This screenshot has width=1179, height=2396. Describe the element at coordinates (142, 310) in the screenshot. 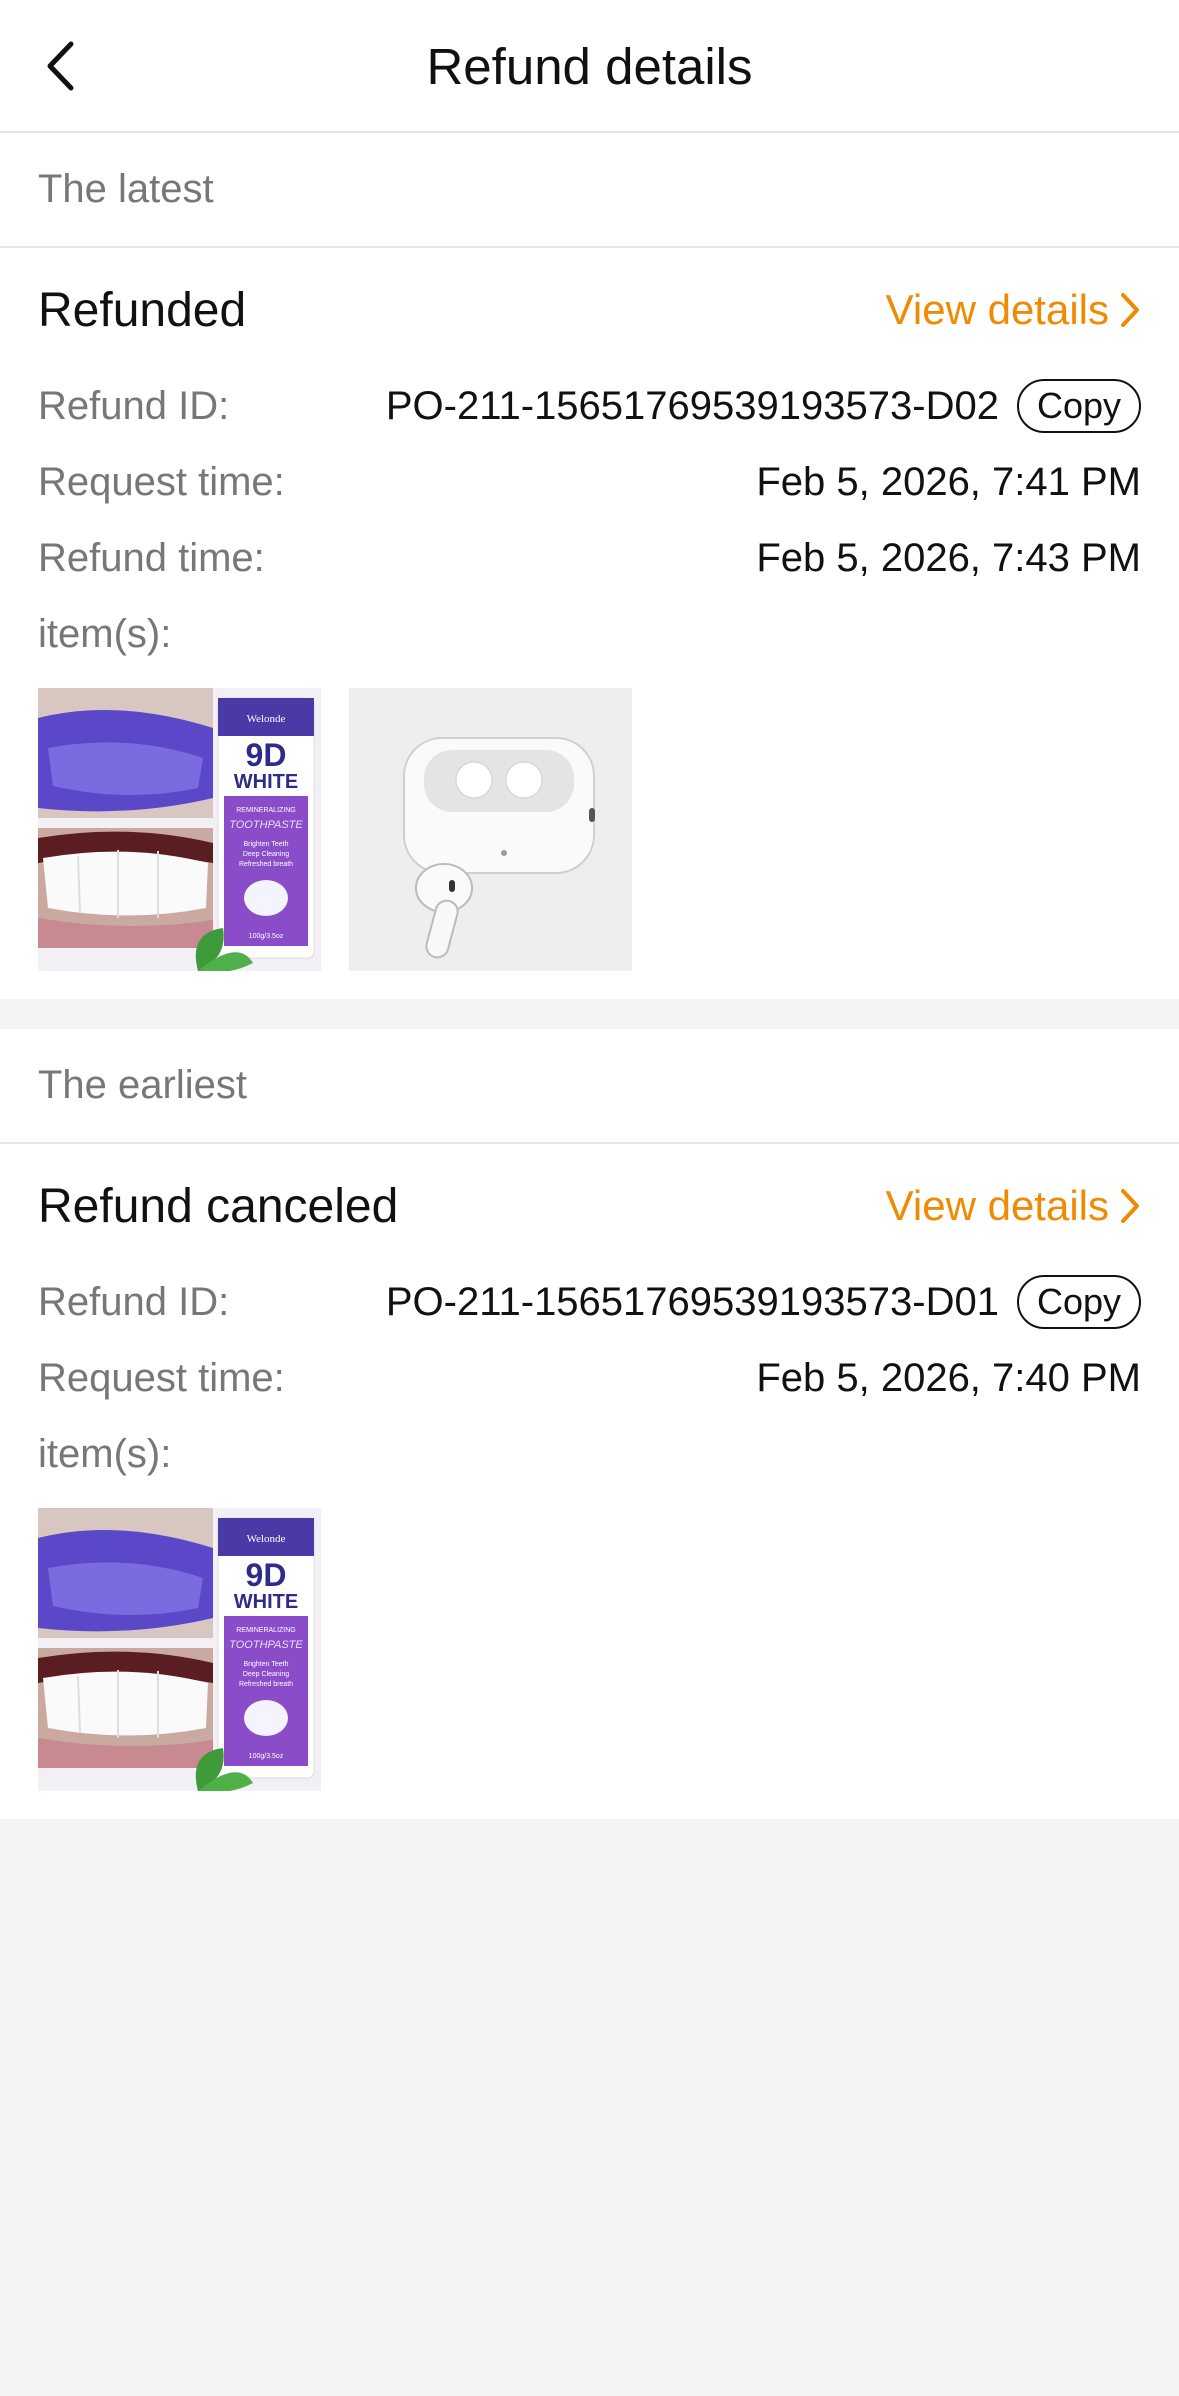

I see `refund-status: Refunded` at that location.